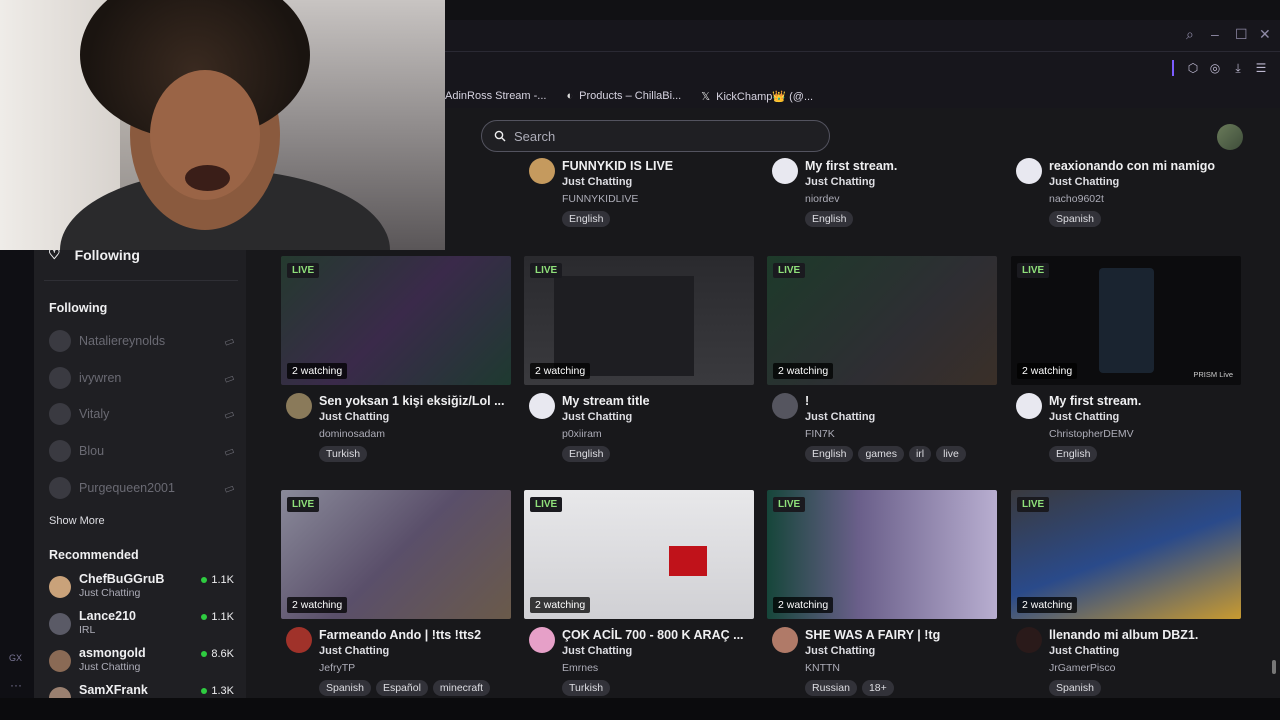 This screenshot has width=1280, height=720. Describe the element at coordinates (222, 125) in the screenshot. I see `webcam-overlay` at that location.